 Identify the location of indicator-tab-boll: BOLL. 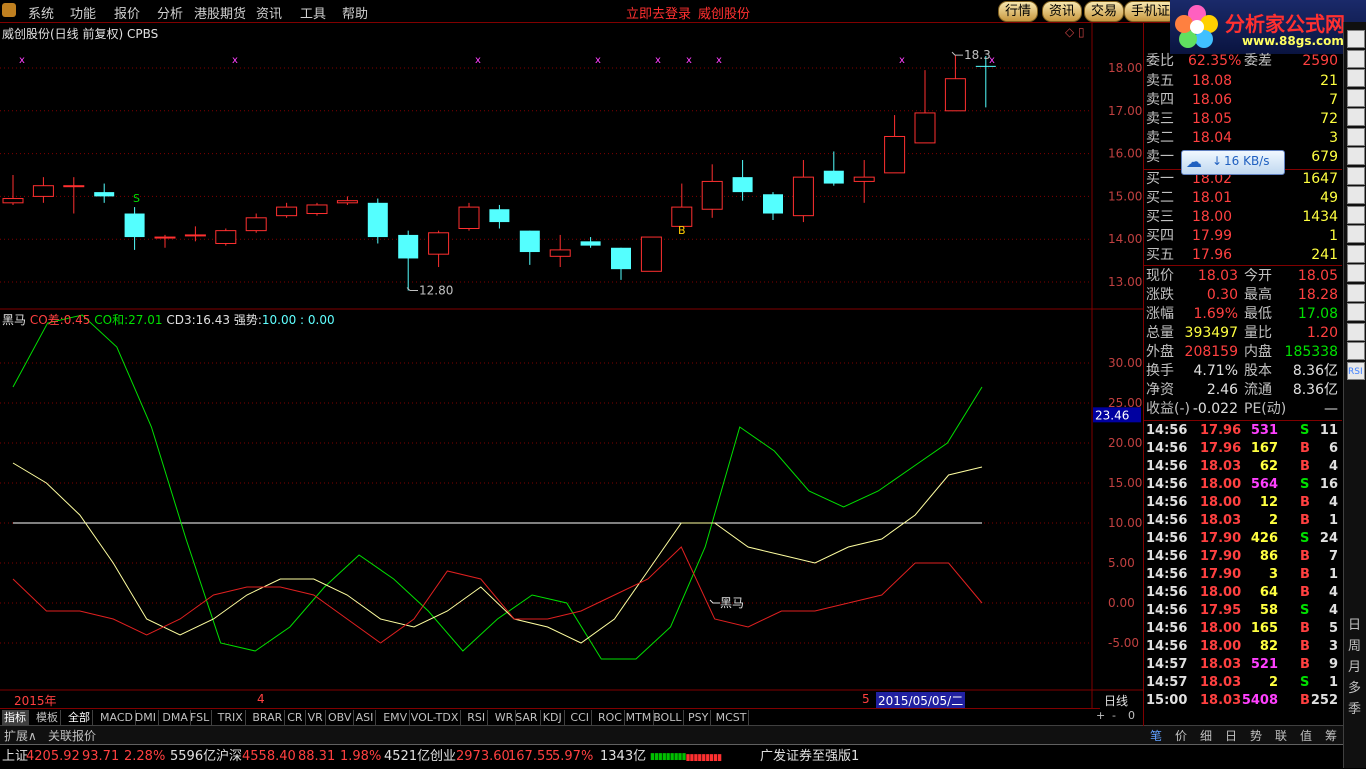
(668, 717).